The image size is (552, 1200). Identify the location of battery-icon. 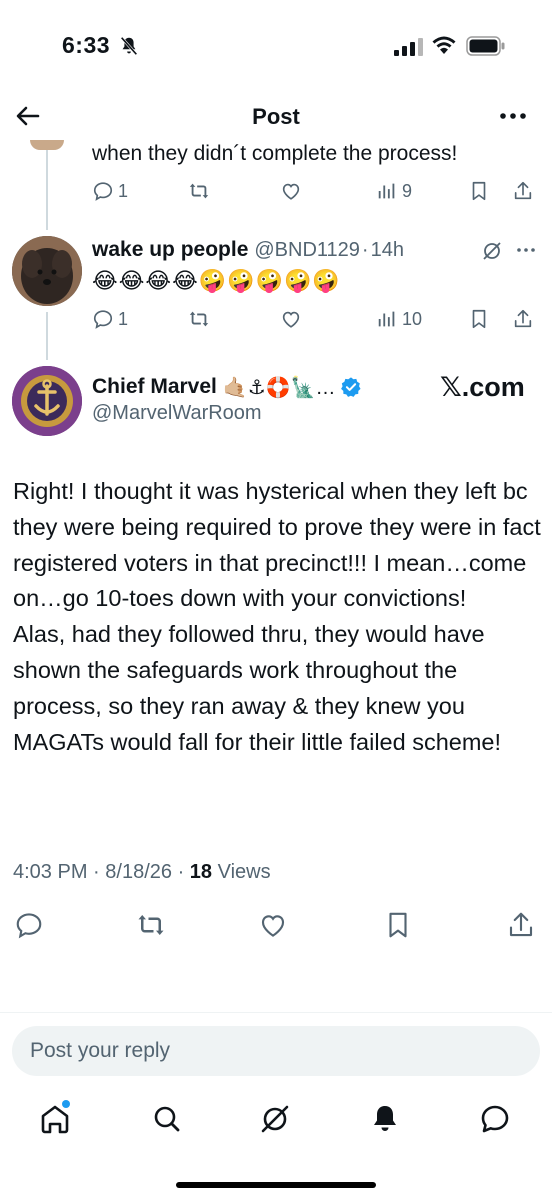
(485, 46).